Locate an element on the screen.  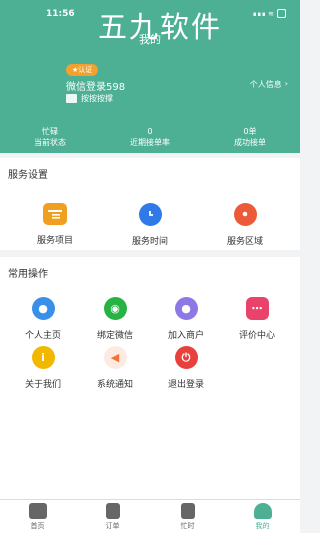
review-center-button: ⋯ 评价中心 is located at coordinates (257, 319).